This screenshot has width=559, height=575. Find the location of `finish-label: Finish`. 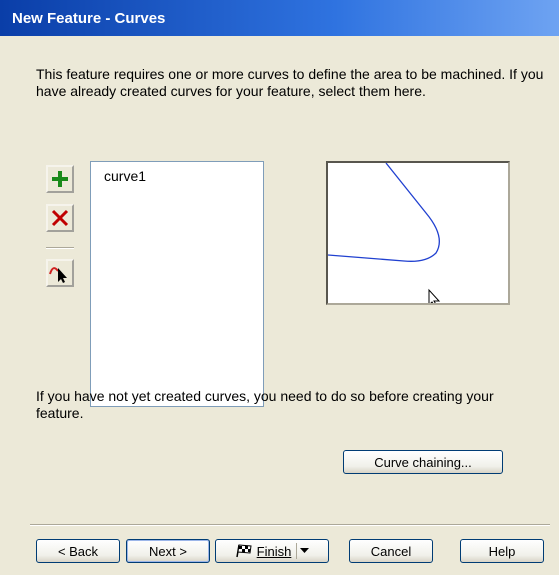

finish-label: Finish is located at coordinates (274, 551).